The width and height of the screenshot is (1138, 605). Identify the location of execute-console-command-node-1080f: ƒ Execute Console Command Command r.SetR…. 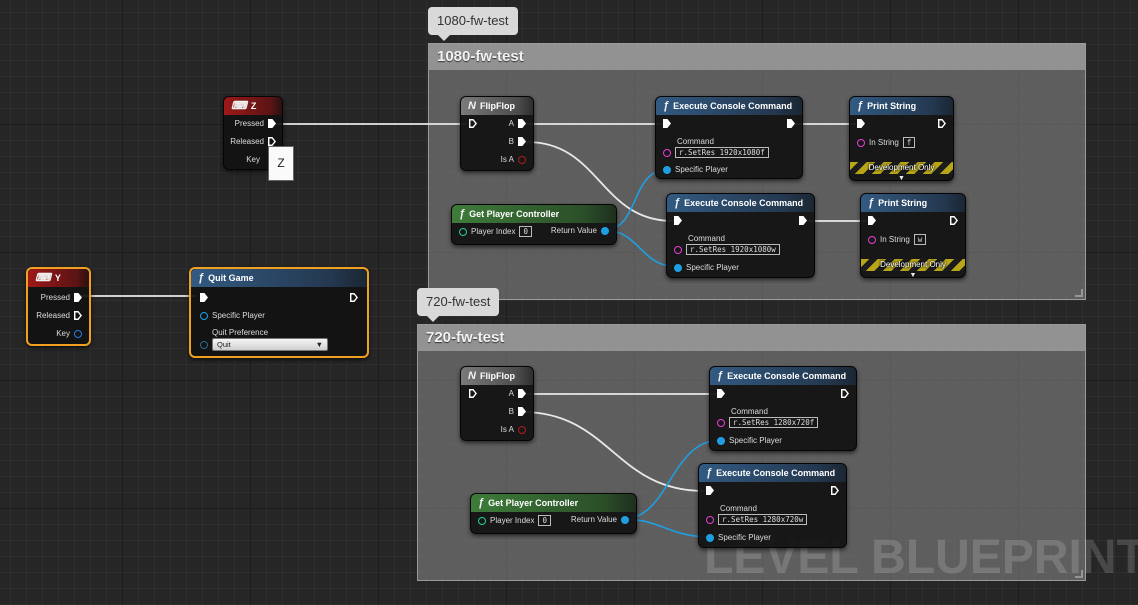
(729, 137).